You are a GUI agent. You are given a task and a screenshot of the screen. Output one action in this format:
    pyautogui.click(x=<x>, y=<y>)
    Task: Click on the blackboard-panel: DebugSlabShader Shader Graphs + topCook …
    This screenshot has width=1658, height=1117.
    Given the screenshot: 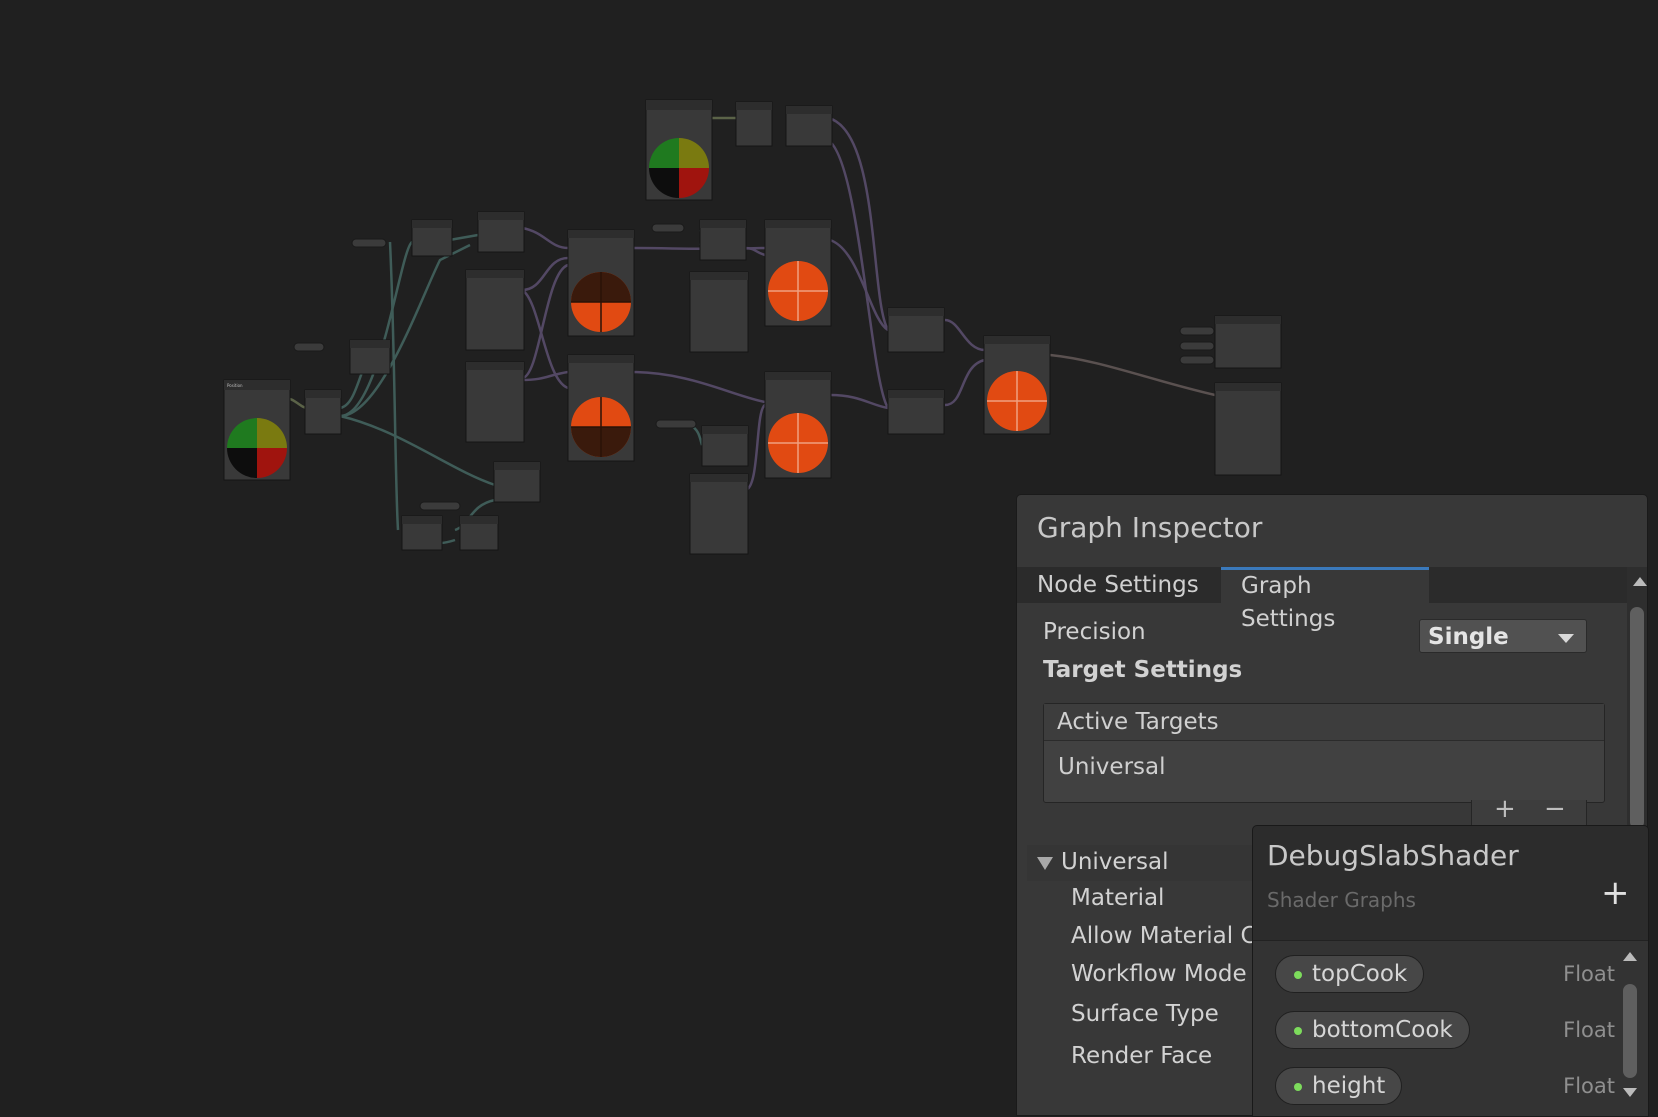 What is the action you would take?
    pyautogui.click(x=1450, y=971)
    